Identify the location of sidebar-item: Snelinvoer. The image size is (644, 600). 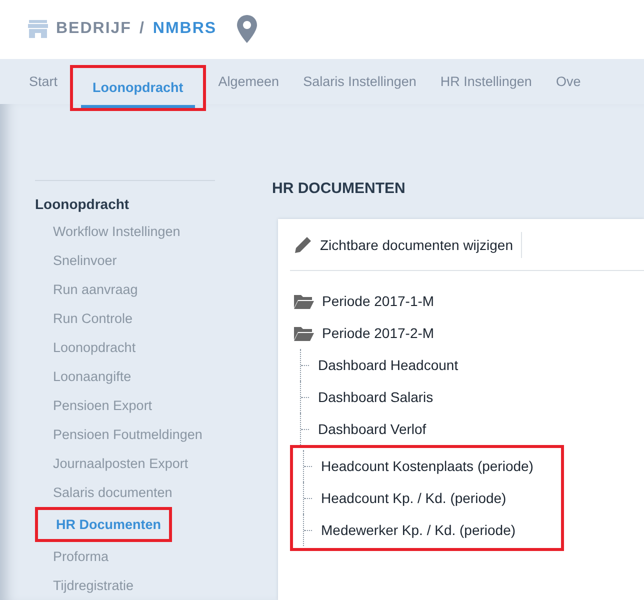
(76, 260).